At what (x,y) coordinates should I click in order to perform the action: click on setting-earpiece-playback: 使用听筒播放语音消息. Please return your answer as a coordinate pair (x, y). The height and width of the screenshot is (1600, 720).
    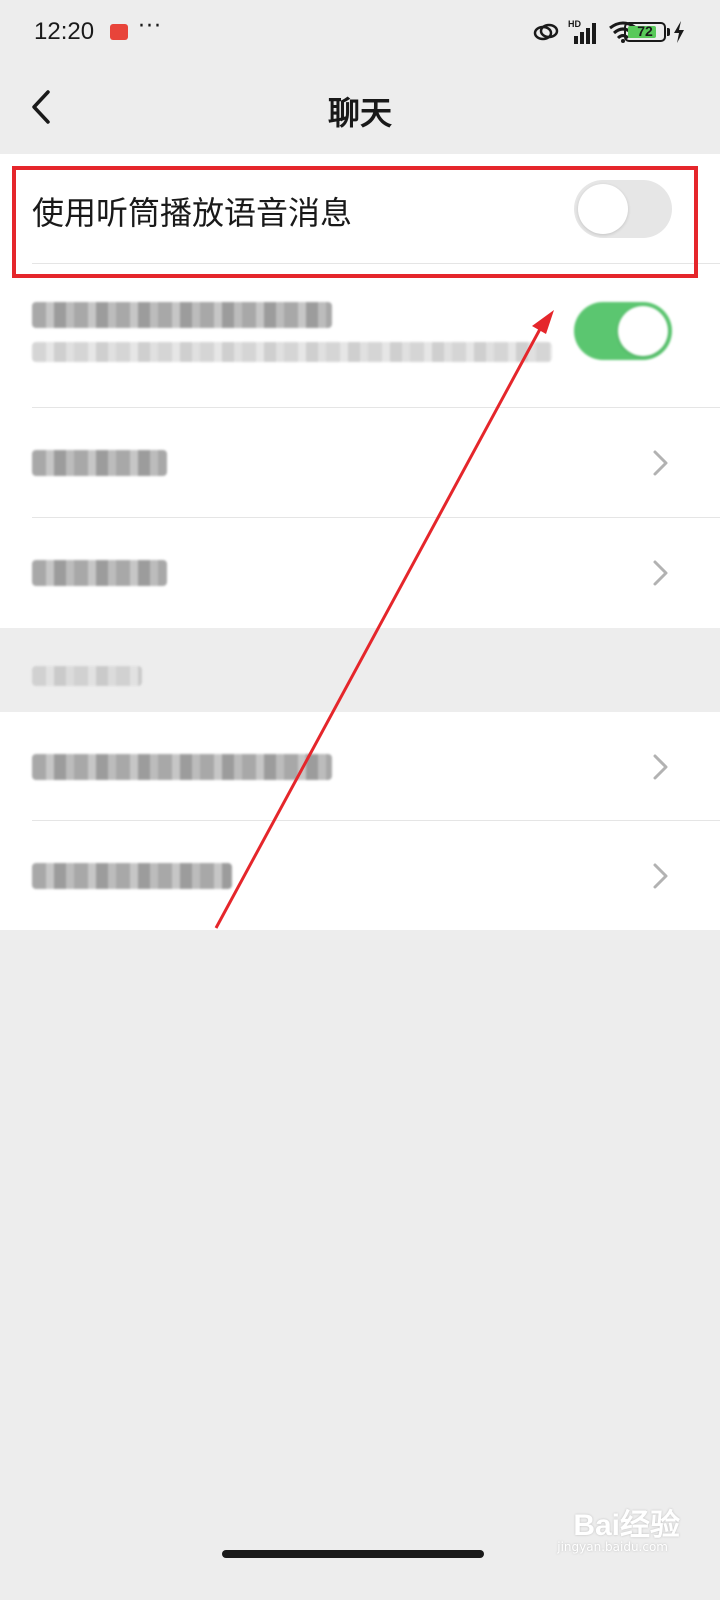
    Looking at the image, I should click on (360, 209).